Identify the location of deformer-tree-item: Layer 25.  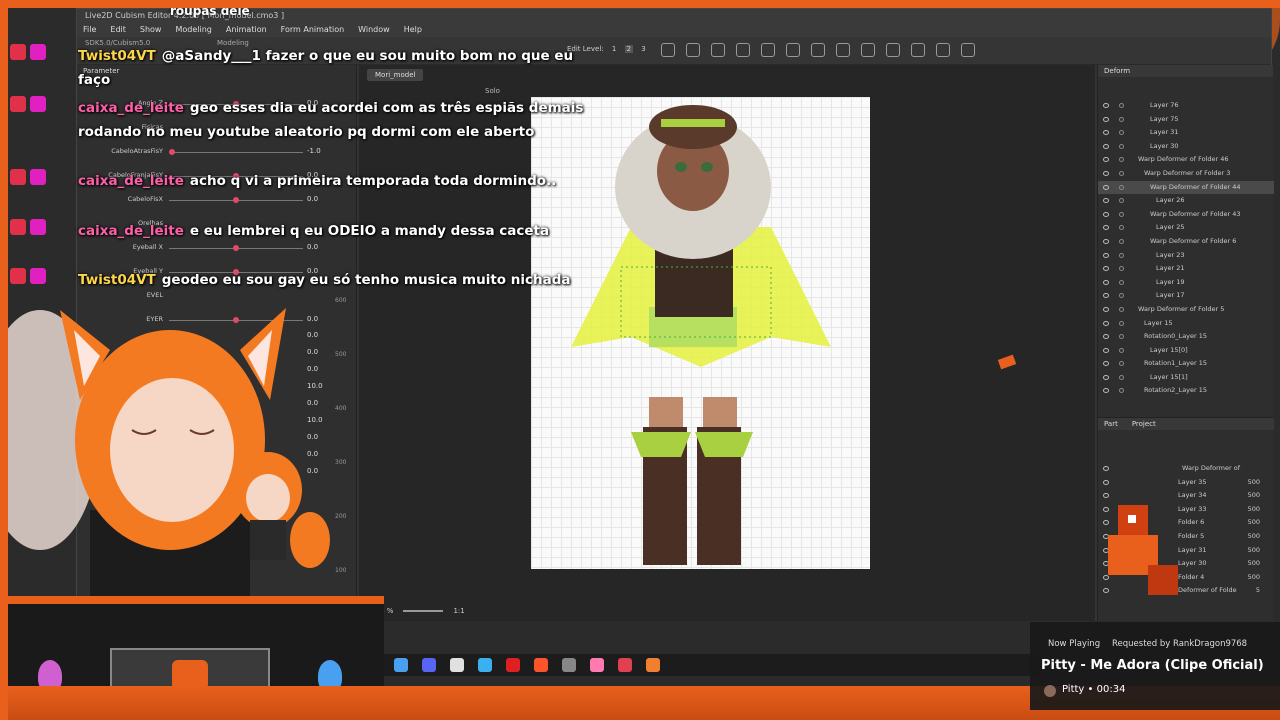
(1186, 228).